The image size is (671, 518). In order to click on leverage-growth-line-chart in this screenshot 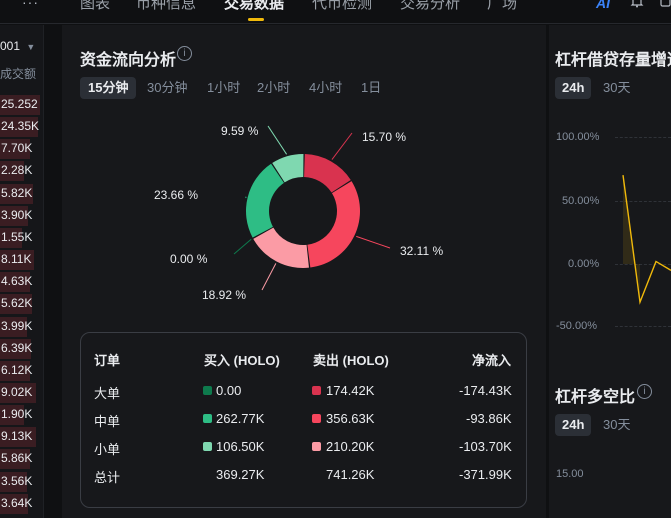, I will do `click(646, 240)`.